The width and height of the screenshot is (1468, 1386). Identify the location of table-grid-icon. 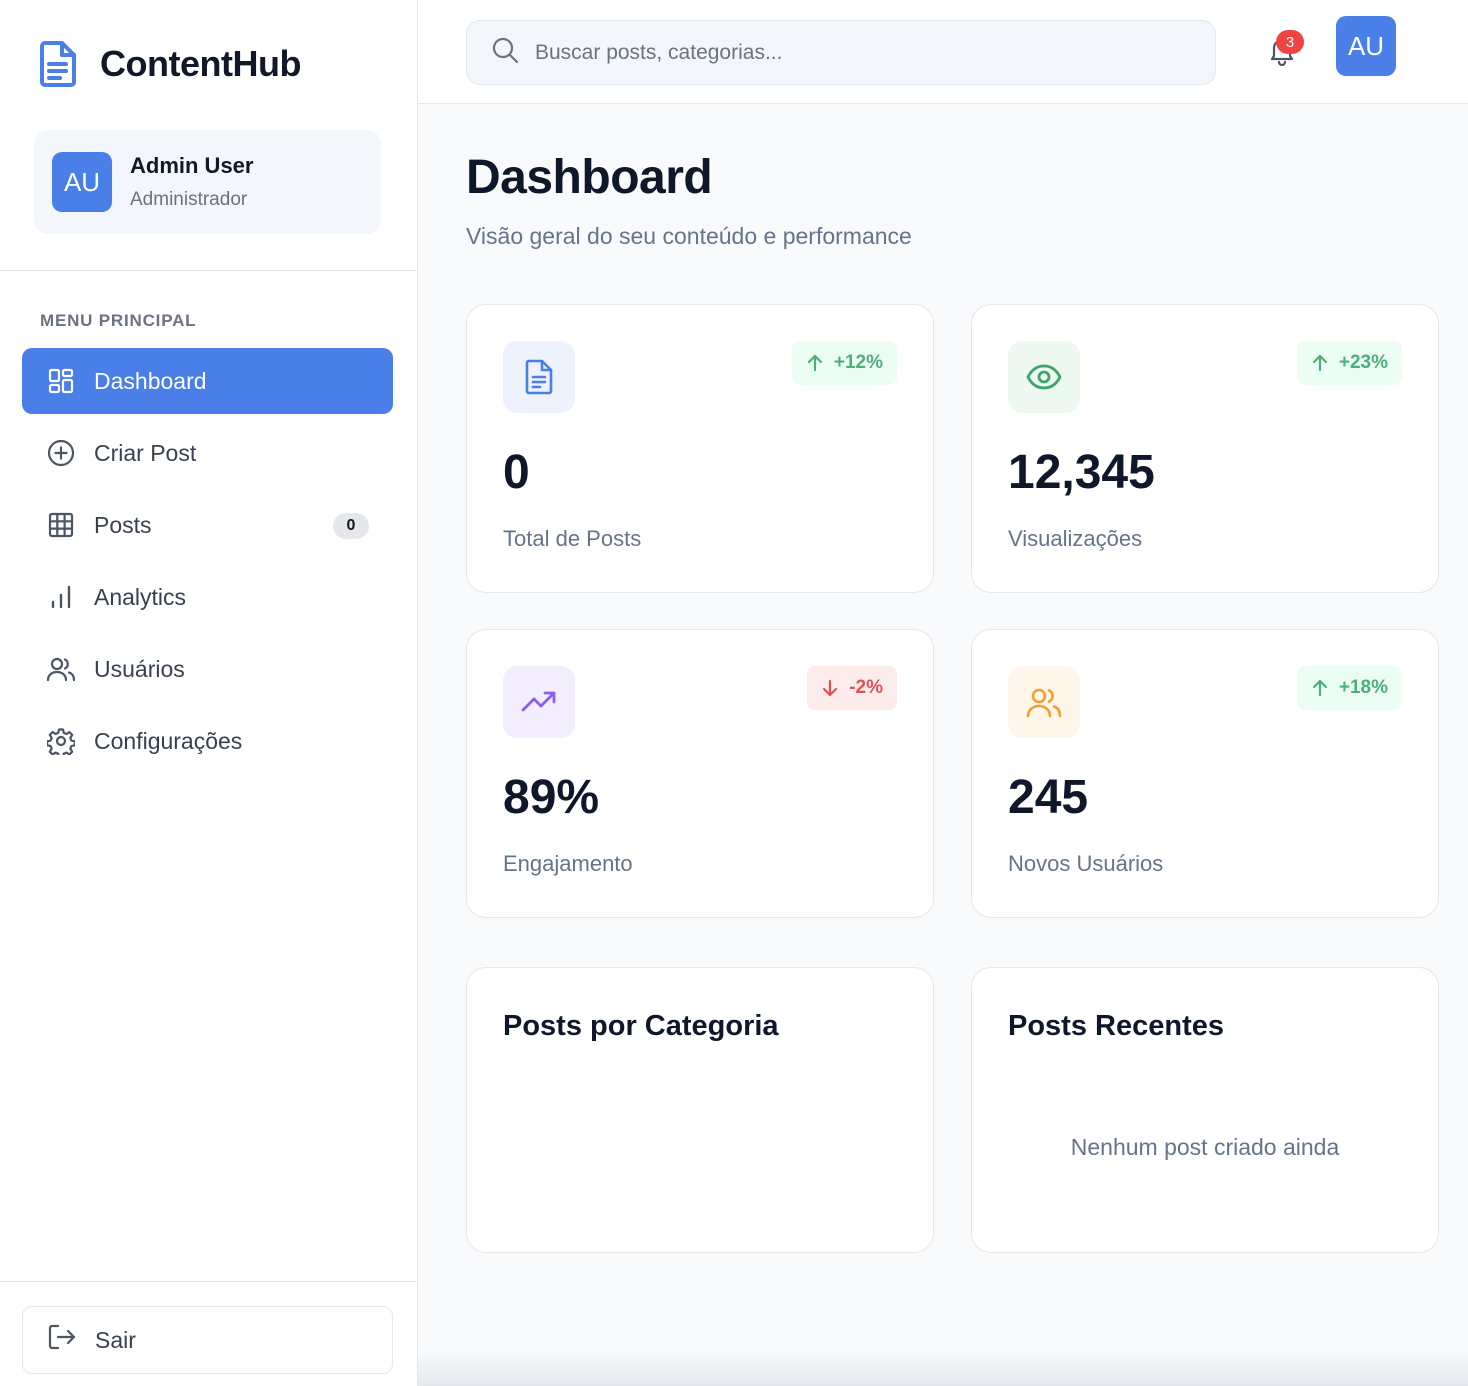
(61, 525).